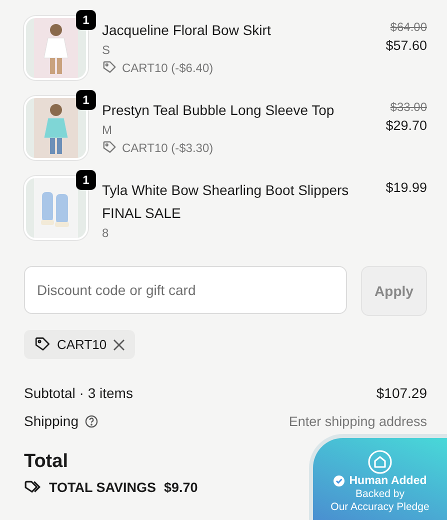 This screenshot has width=447, height=520. What do you see at coordinates (226, 190) in the screenshot?
I see `product-name: Tyla White Bow Shearling Boot Slippers` at bounding box center [226, 190].